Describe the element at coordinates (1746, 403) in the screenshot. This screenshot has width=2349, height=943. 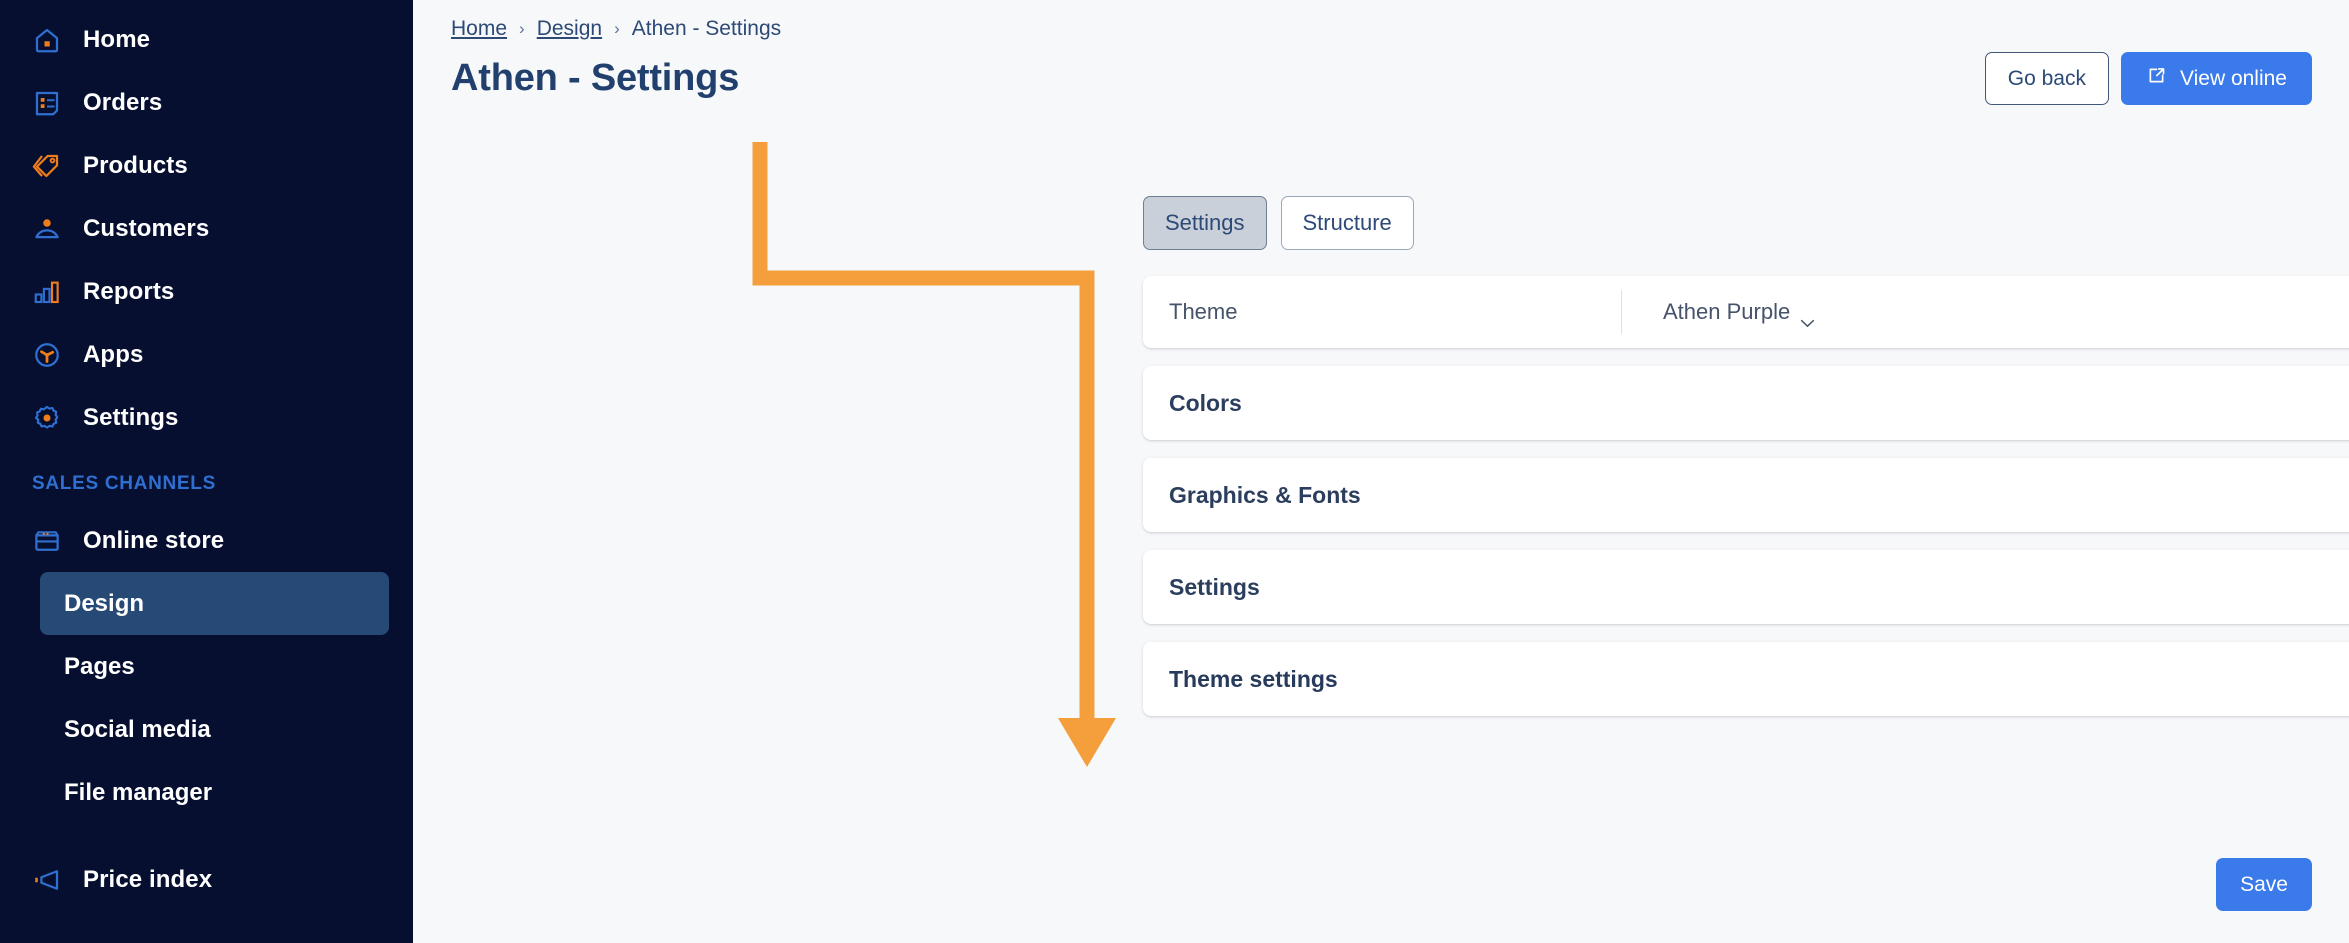
I see `accordion-colors: Colors` at that location.